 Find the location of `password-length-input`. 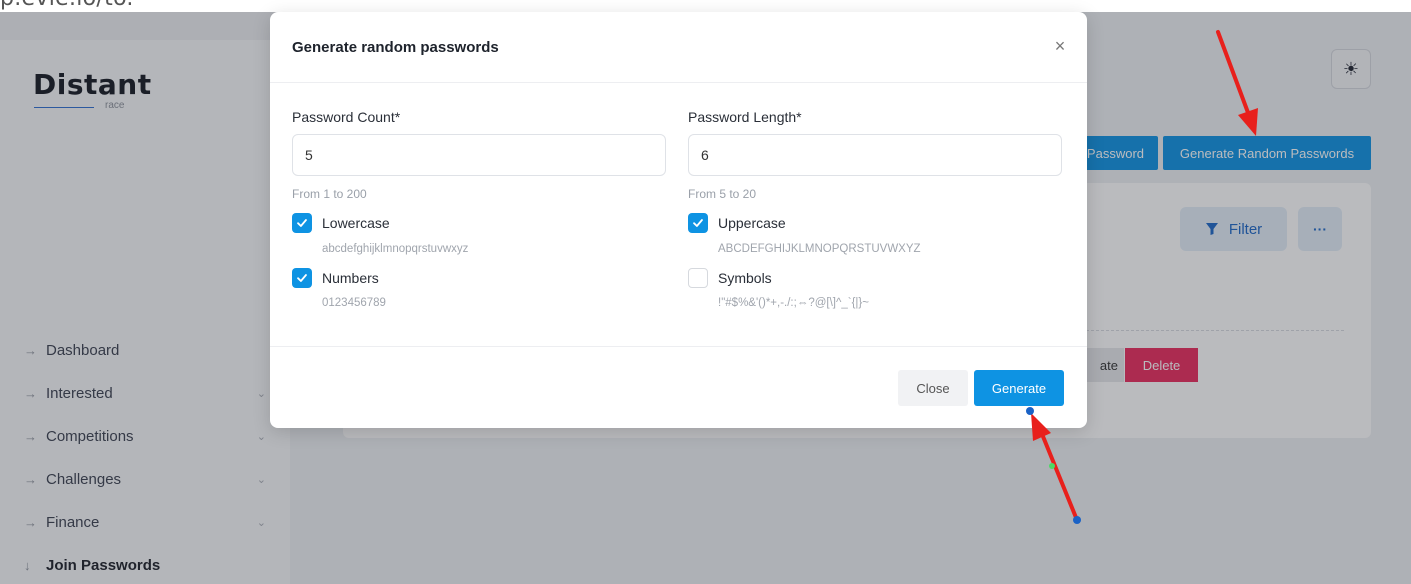

password-length-input is located at coordinates (875, 155).